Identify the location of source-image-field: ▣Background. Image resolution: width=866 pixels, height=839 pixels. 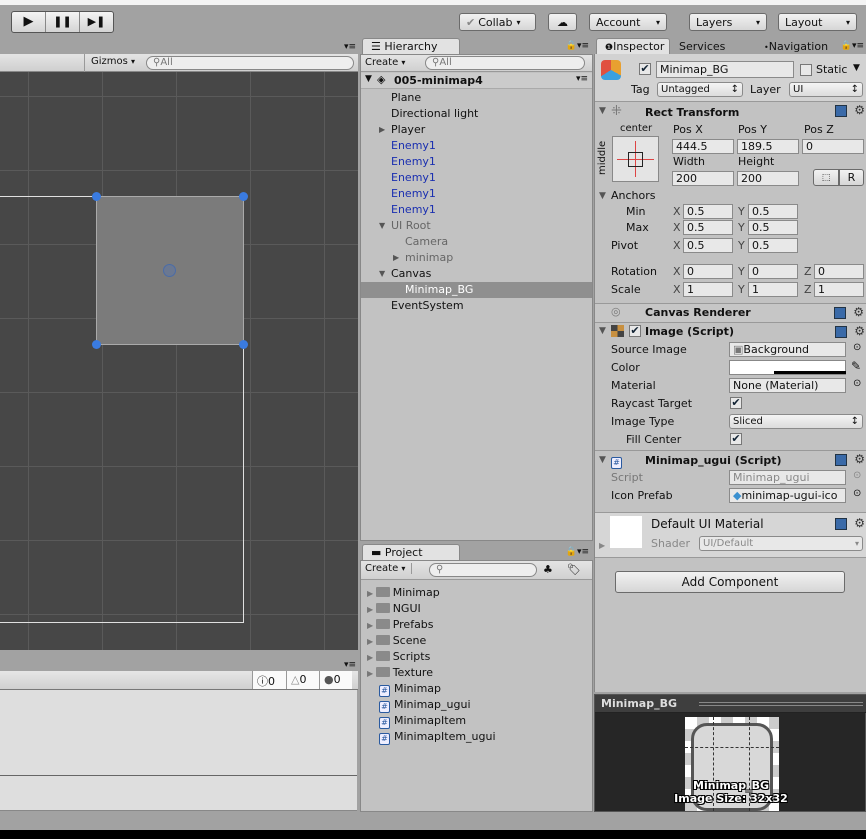
(787, 349).